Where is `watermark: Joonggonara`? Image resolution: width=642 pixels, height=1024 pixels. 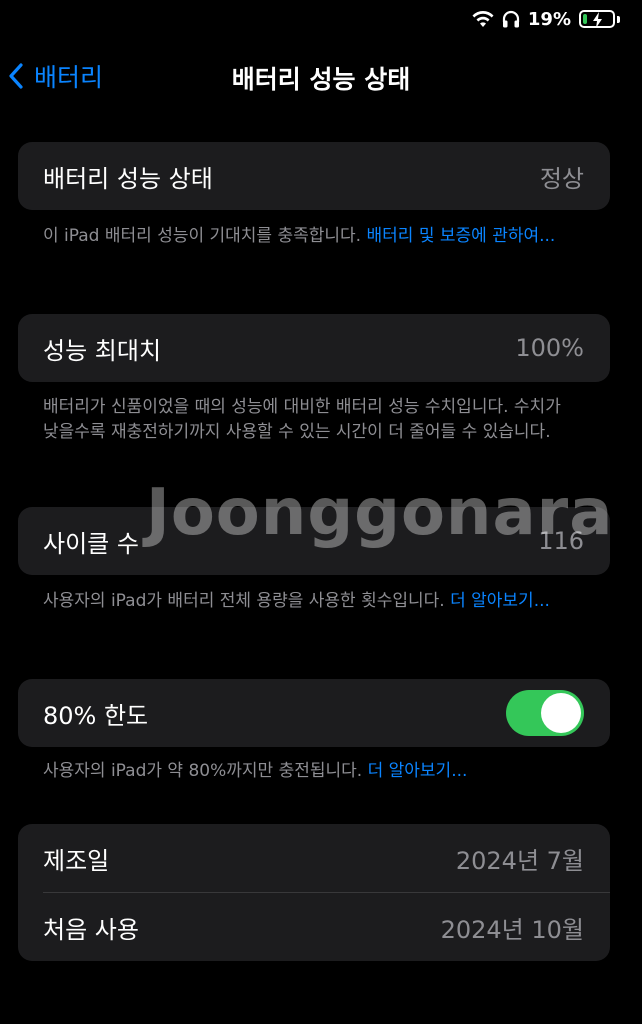
watermark: Joonggonara is located at coordinates (380, 513).